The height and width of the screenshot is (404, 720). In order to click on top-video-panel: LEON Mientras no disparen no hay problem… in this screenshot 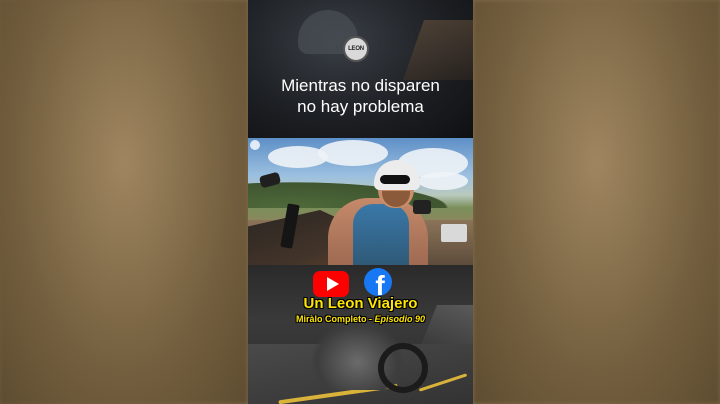, I will do `click(360, 69)`.